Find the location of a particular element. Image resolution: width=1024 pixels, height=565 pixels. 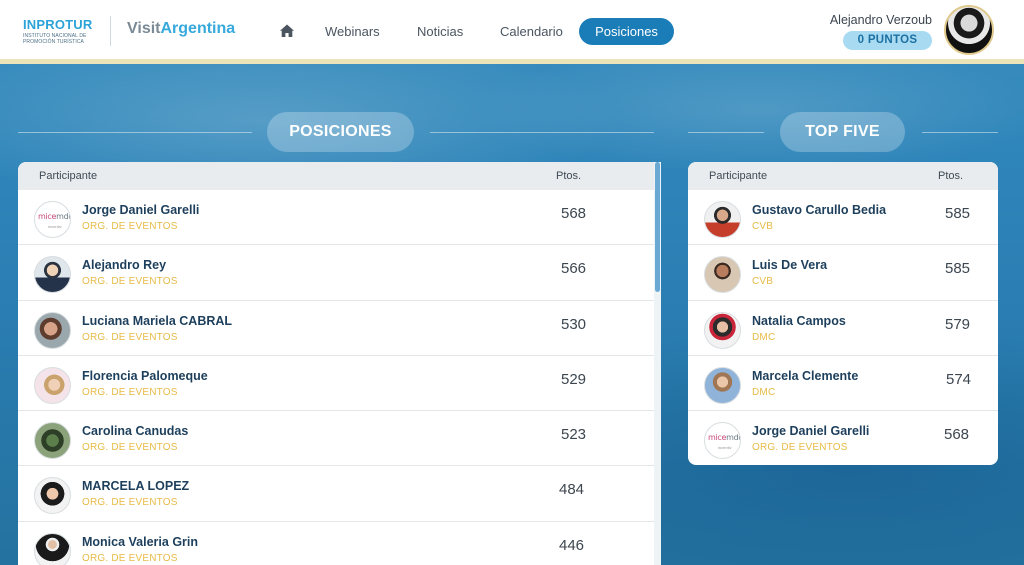

home-icon is located at coordinates (287, 31).